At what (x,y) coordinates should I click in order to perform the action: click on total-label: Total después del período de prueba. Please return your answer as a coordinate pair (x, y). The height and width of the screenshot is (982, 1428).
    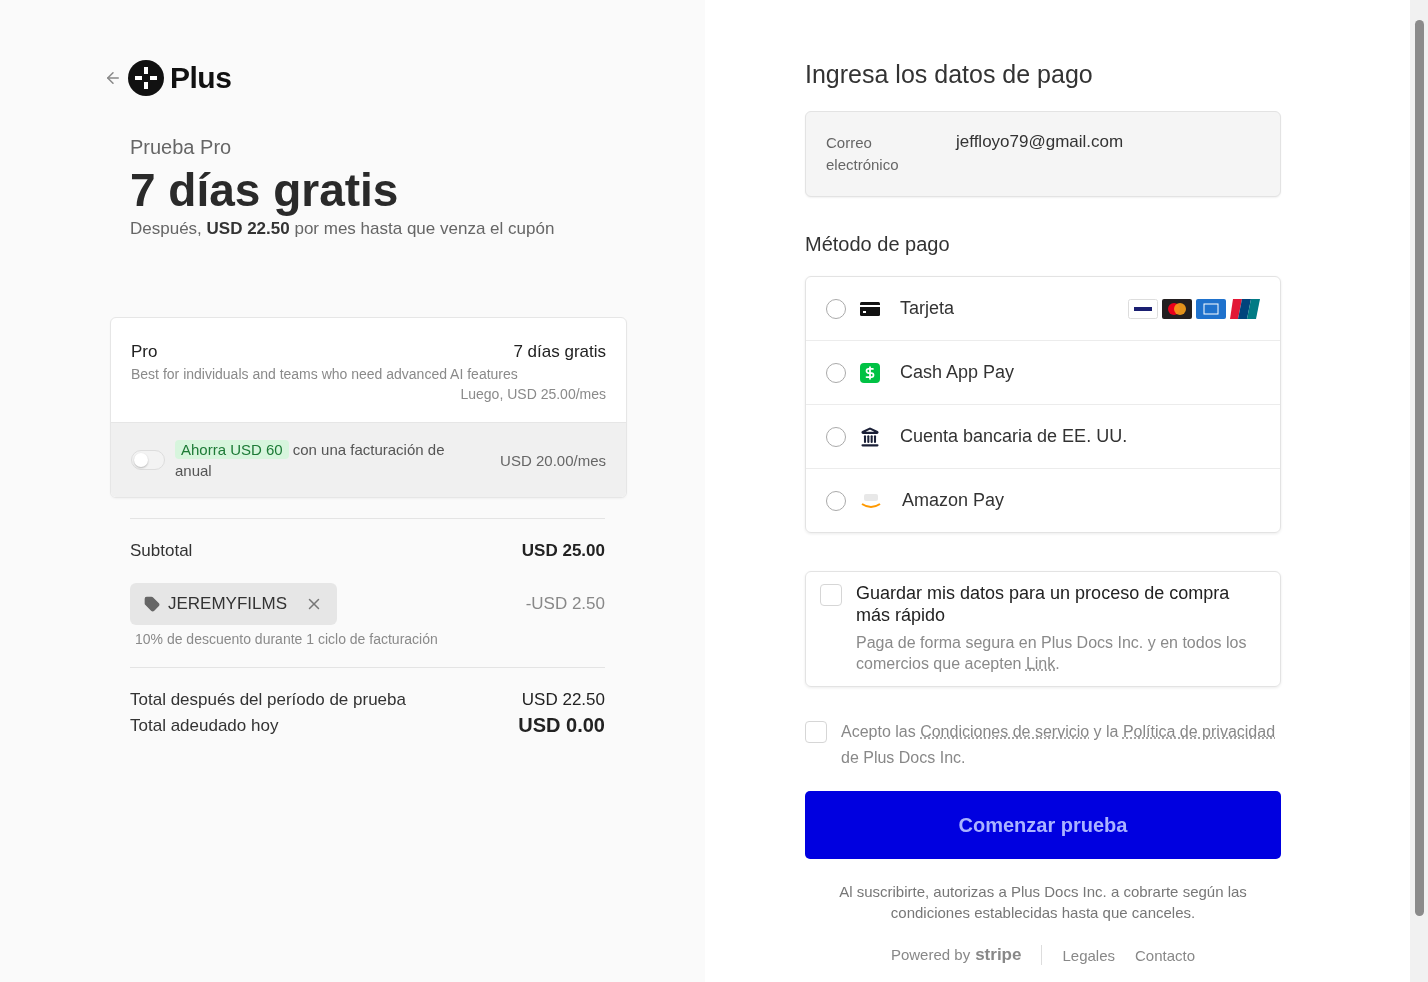
    Looking at the image, I should click on (268, 700).